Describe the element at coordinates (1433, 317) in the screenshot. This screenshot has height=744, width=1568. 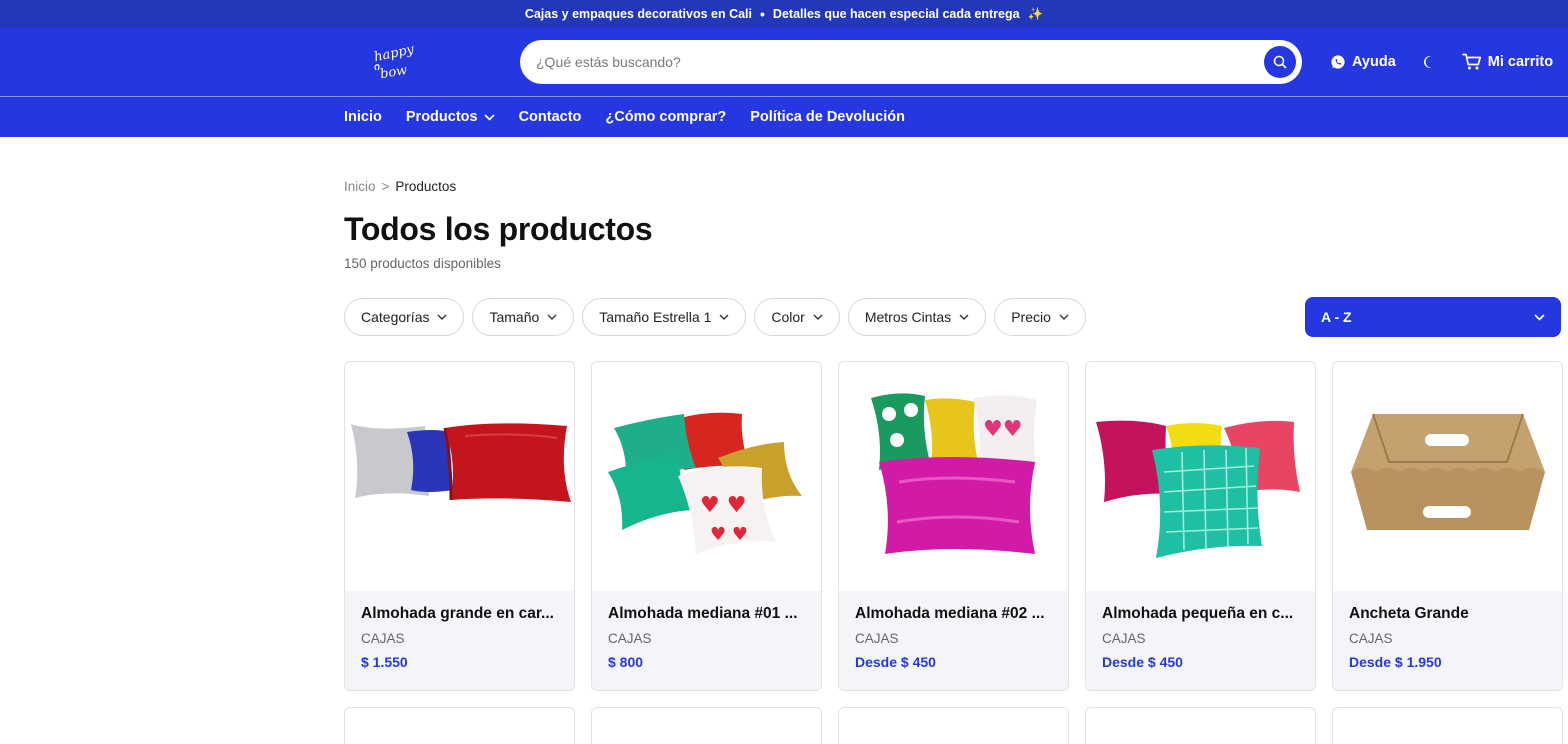
I see `sort-select: A - Z` at that location.